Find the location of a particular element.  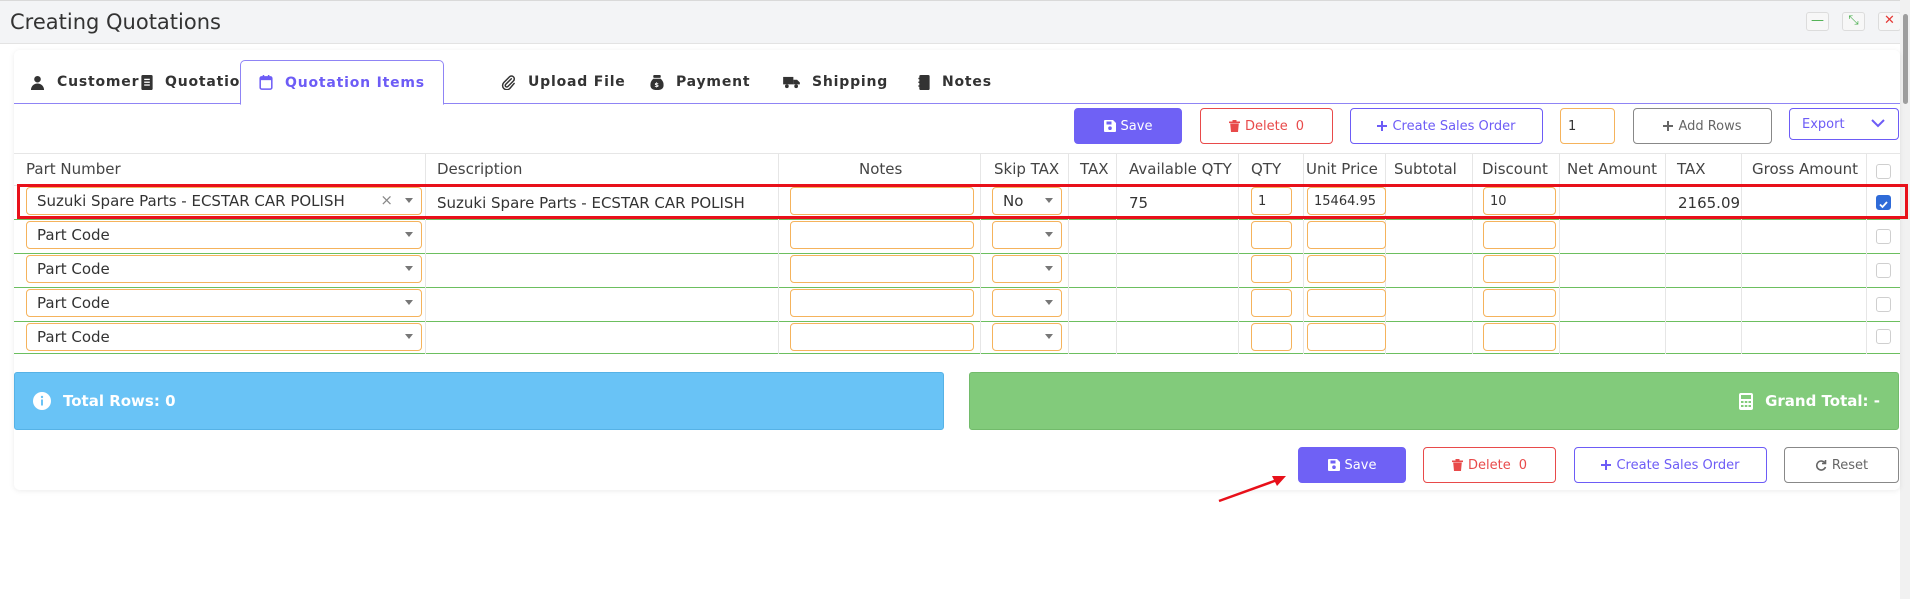

delete-button: Delete 0 is located at coordinates (1266, 126).